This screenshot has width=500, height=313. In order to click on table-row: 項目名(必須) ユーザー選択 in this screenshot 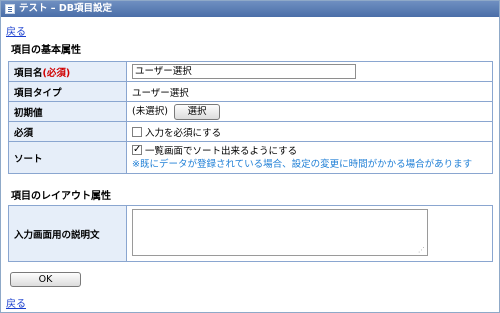, I will do `click(250, 71)`.